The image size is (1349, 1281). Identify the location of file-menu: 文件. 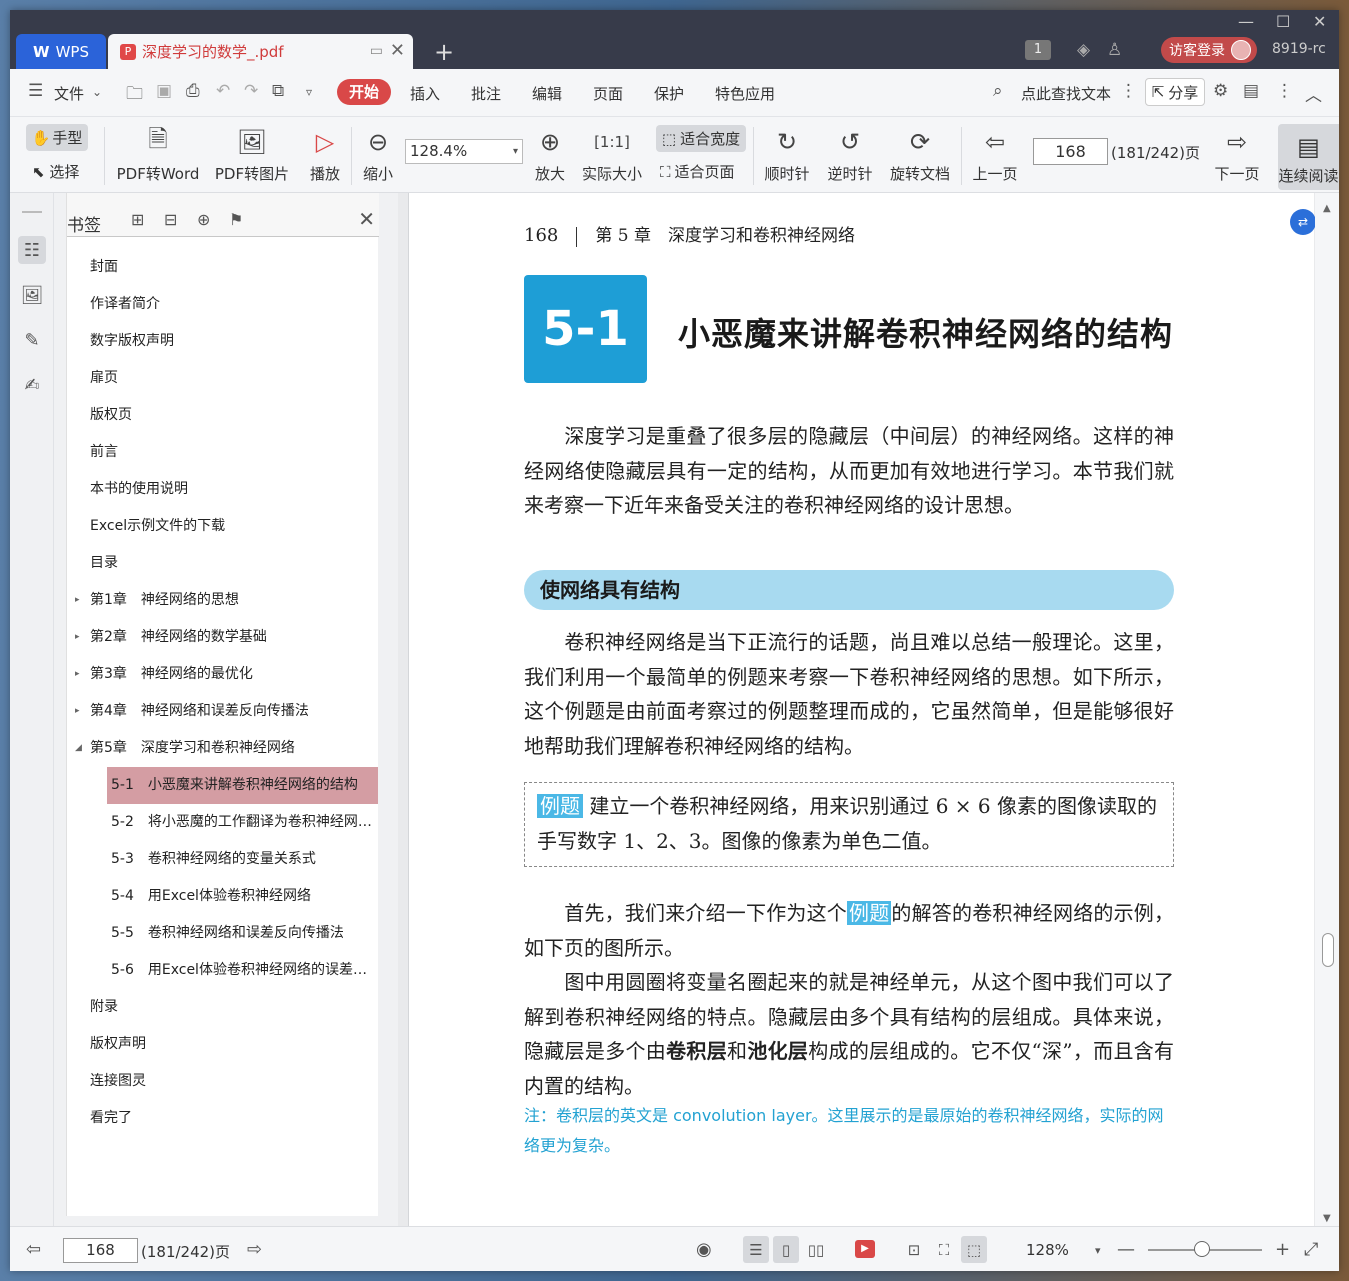
(69, 93).